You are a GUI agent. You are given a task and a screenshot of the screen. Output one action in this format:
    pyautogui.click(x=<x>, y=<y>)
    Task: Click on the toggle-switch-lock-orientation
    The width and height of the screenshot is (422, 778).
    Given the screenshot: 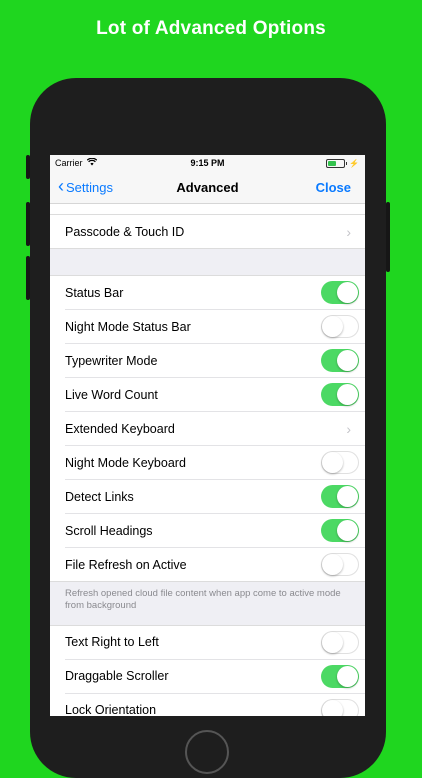 What is the action you would take?
    pyautogui.click(x=340, y=707)
    